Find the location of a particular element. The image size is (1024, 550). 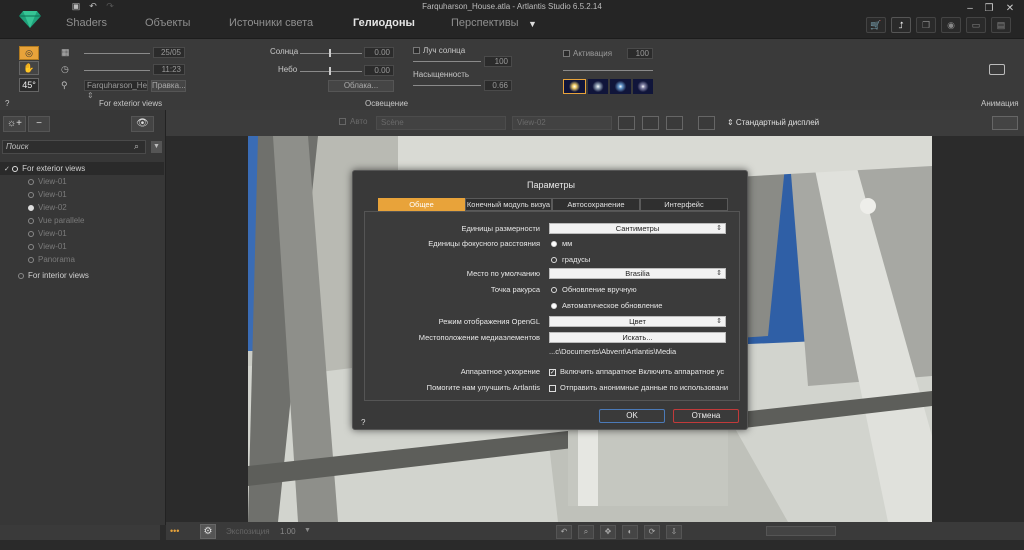

sun-slider is located at coordinates (331, 53).